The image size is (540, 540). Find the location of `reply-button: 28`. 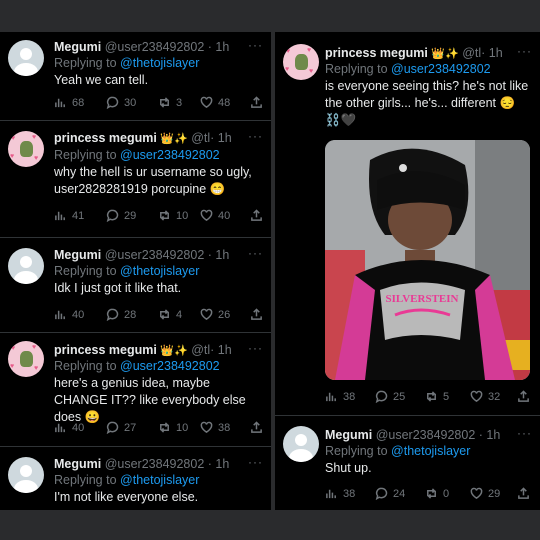

reply-button: 28 is located at coordinates (121, 314).